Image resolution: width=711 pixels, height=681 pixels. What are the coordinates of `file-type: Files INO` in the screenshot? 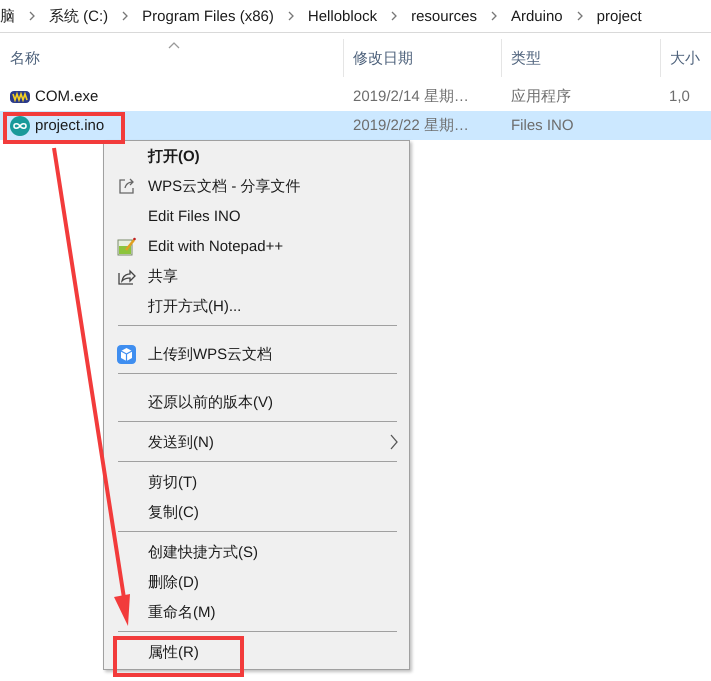 It's located at (542, 125).